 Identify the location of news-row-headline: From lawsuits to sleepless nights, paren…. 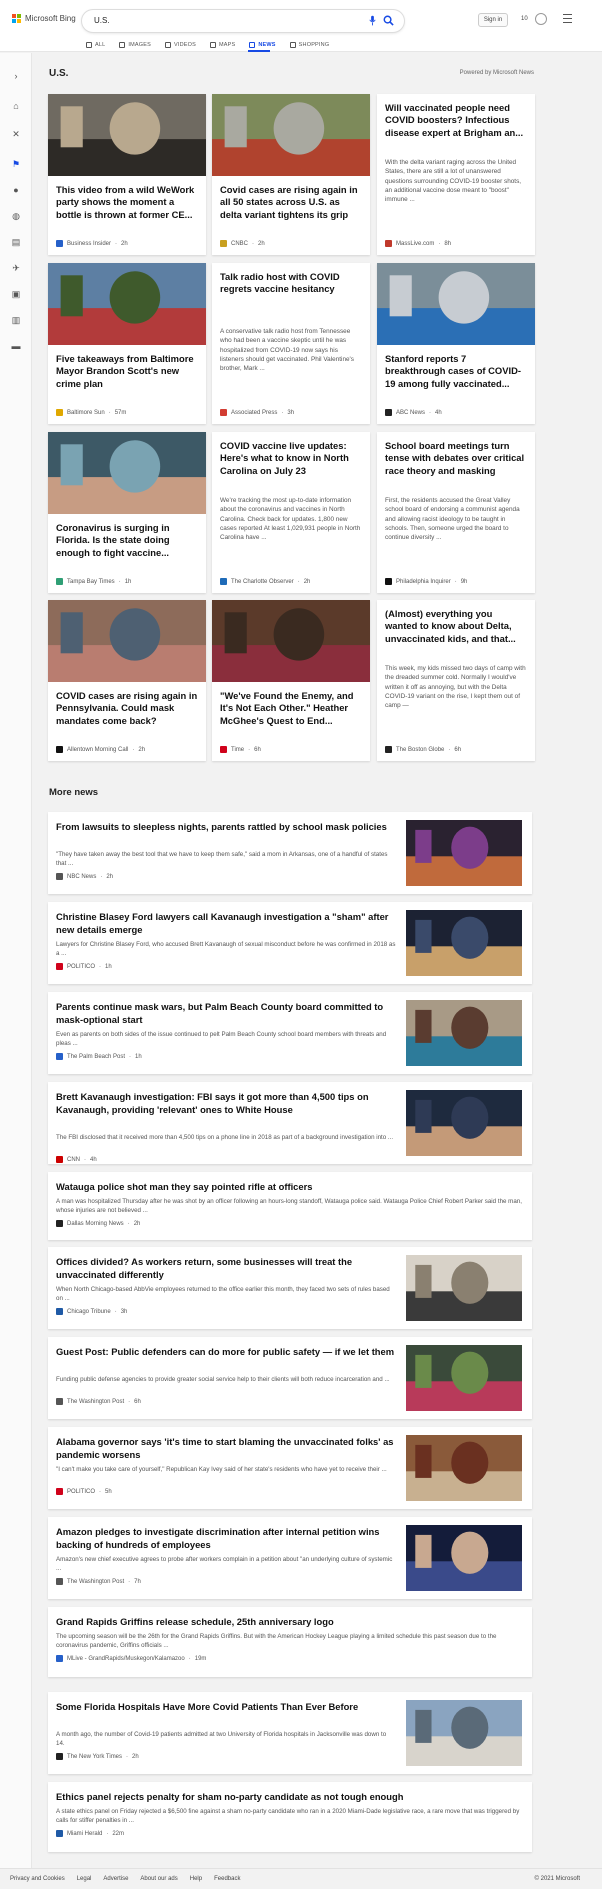
(226, 827).